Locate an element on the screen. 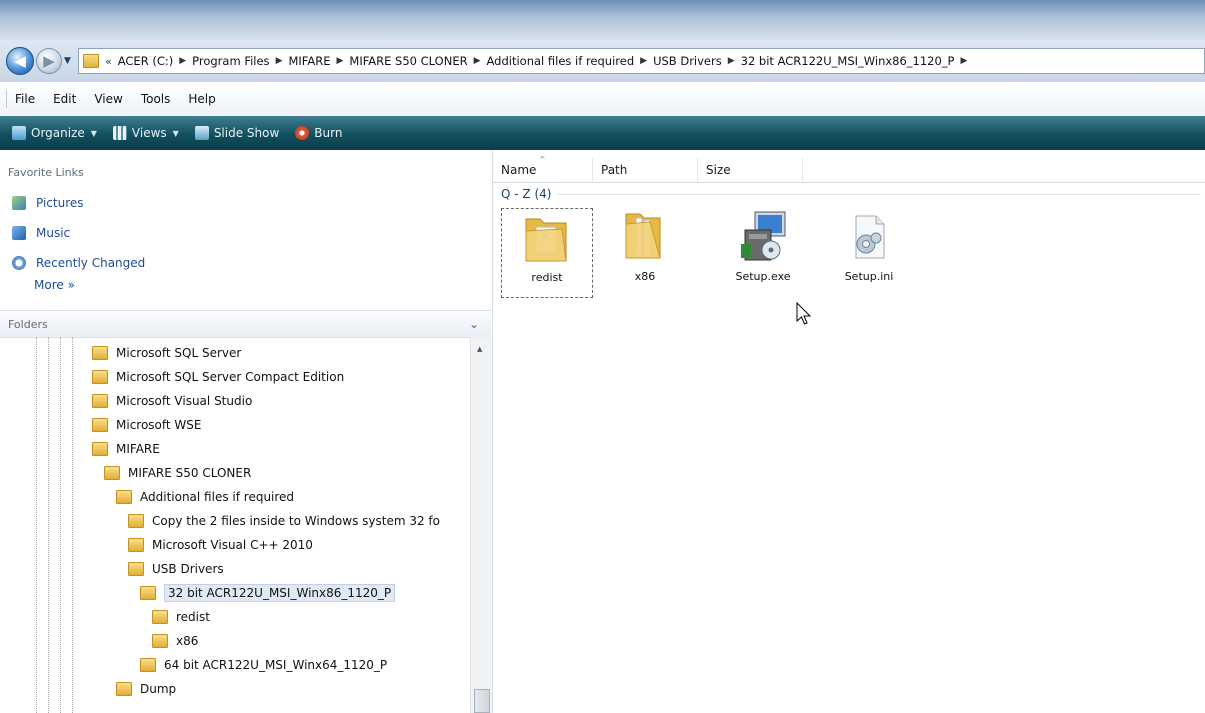 Image resolution: width=1205 pixels, height=713 pixels. sort-ascending-icon: ^ is located at coordinates (542, 159).